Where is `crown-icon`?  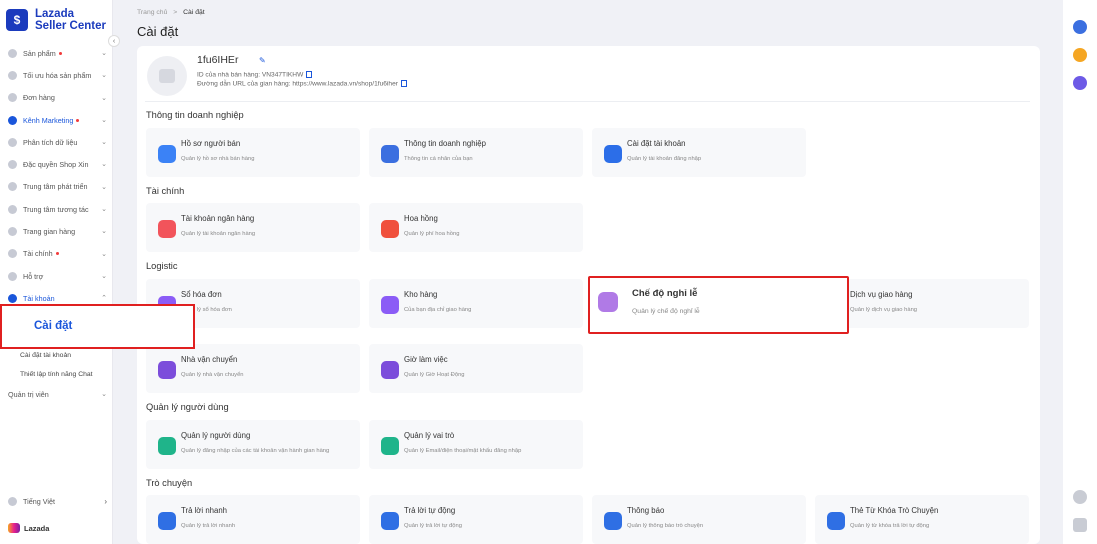
crown-icon is located at coordinates (12, 165).